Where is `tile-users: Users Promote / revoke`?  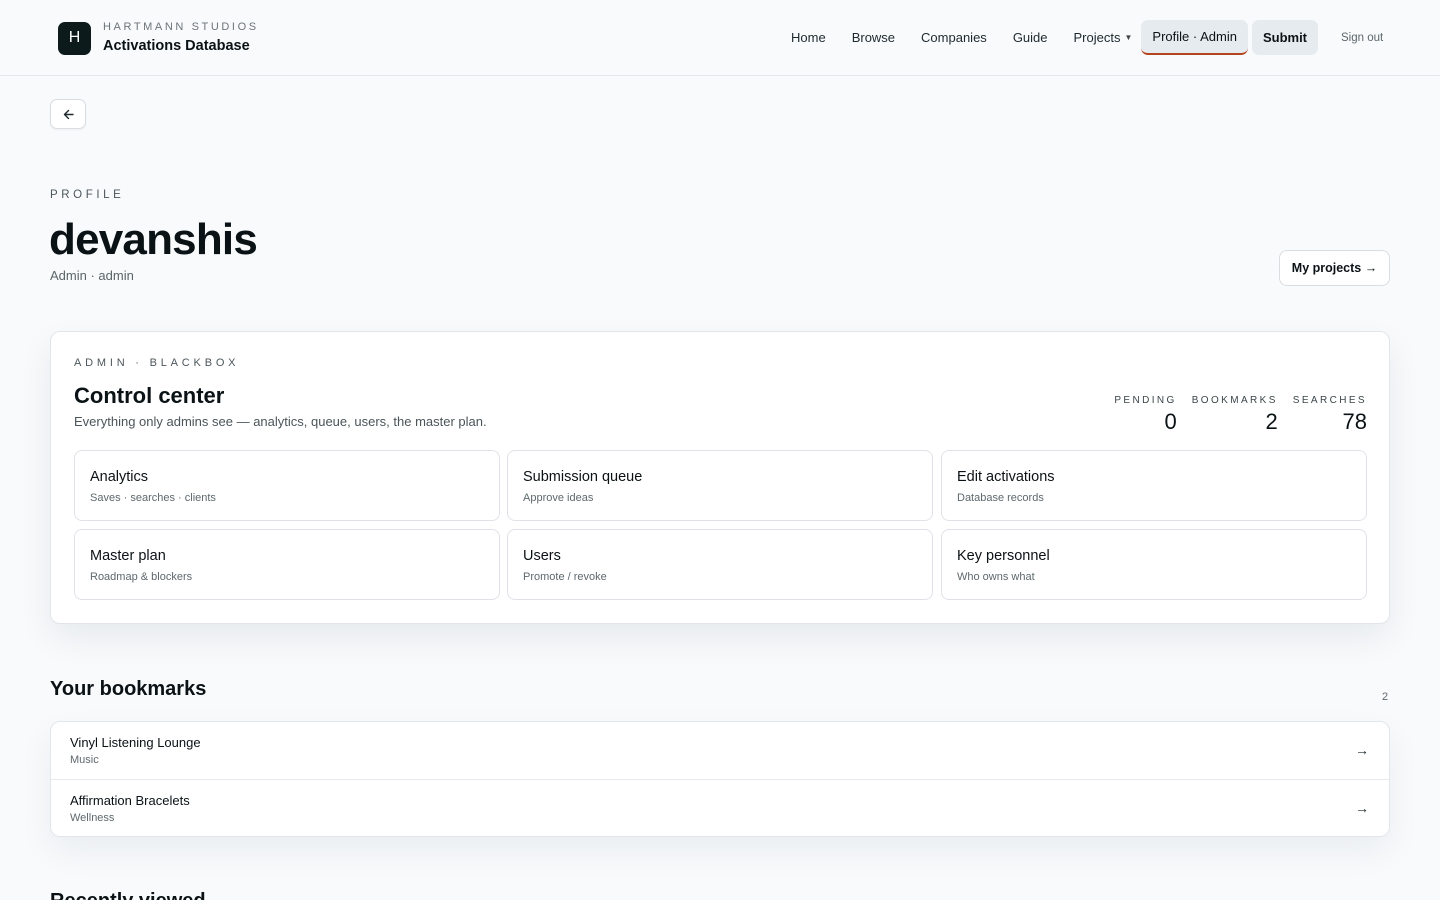
tile-users: Users Promote / revoke is located at coordinates (720, 564).